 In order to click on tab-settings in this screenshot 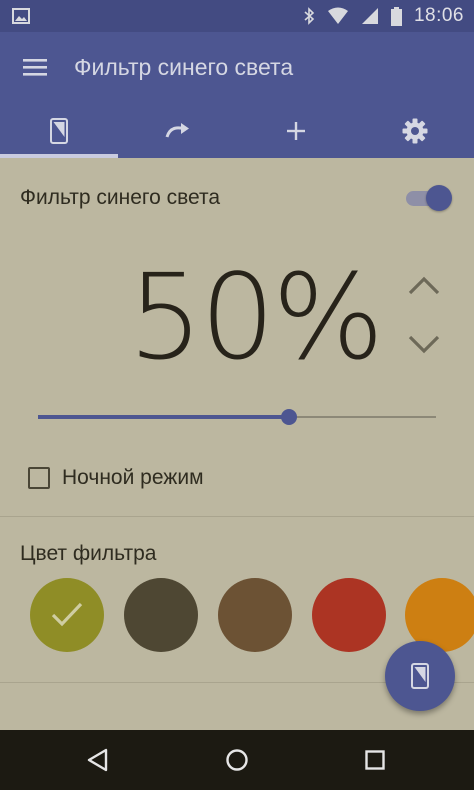, I will do `click(415, 131)`.